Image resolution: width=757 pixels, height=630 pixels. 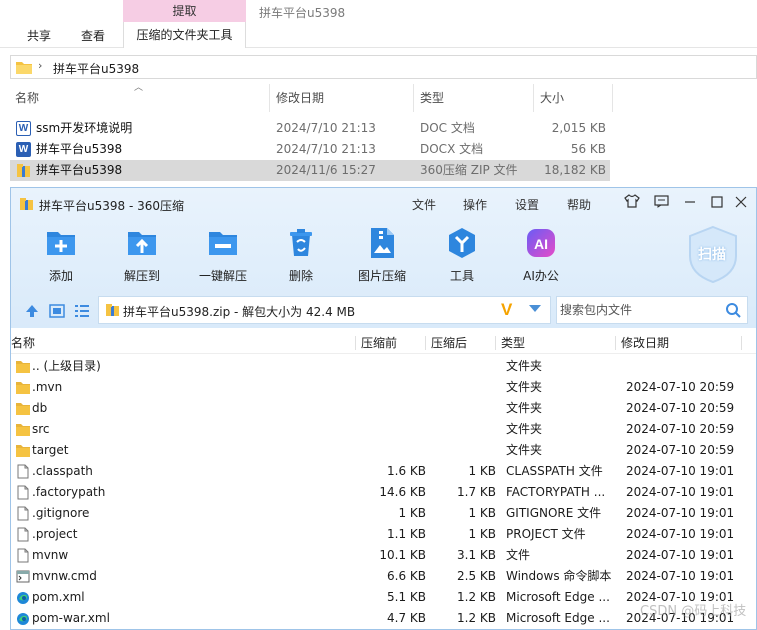 I want to click on v-badge-icon: V, so click(x=506, y=310).